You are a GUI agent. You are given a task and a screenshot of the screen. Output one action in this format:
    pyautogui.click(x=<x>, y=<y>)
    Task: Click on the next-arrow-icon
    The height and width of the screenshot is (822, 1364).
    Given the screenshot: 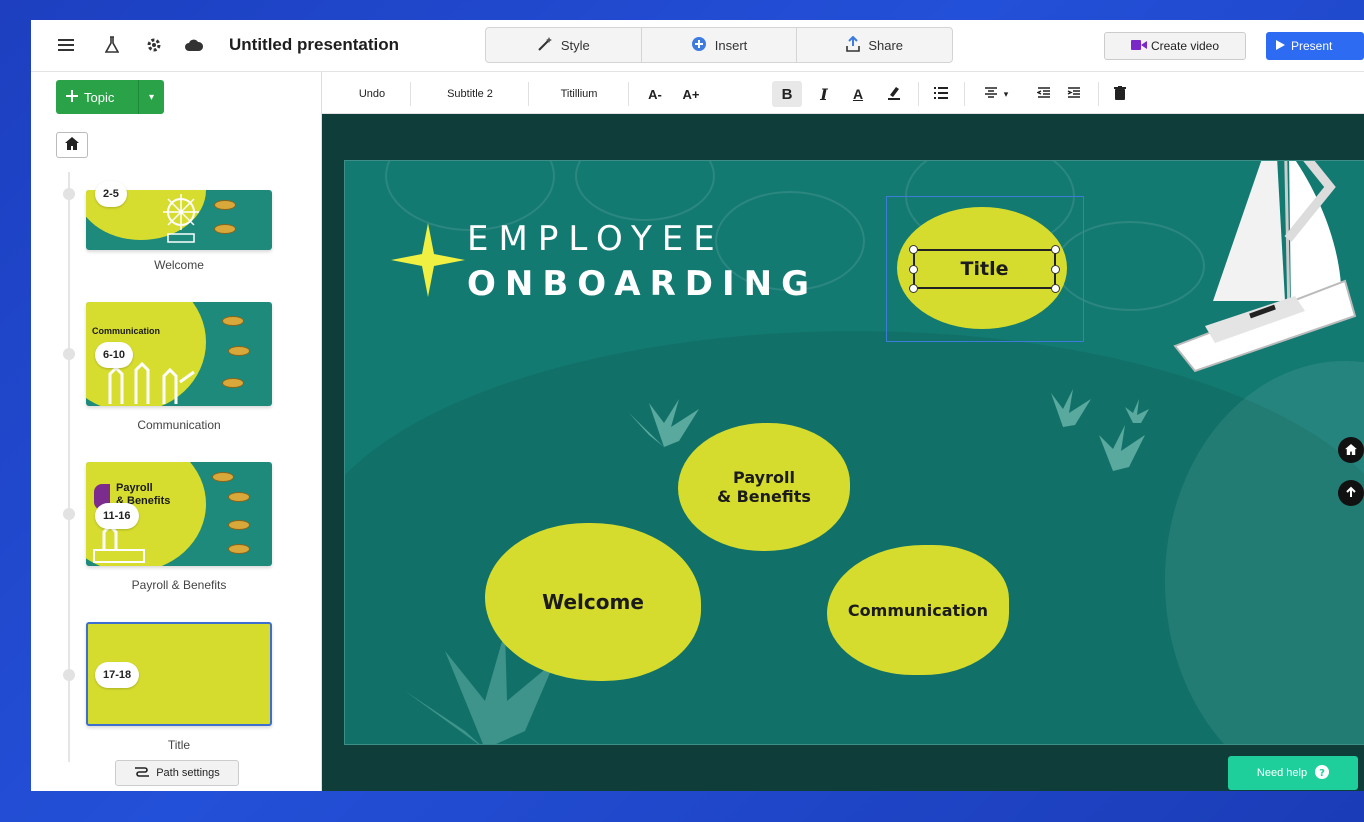 What is the action you would take?
    pyautogui.click(x=1310, y=205)
    